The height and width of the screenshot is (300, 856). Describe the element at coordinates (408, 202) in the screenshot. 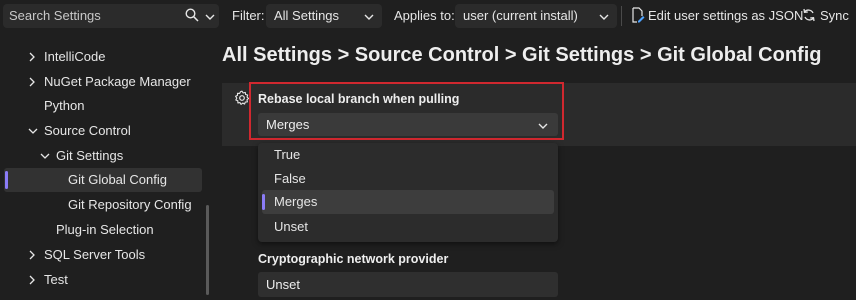

I see `option-merges: Merges` at that location.